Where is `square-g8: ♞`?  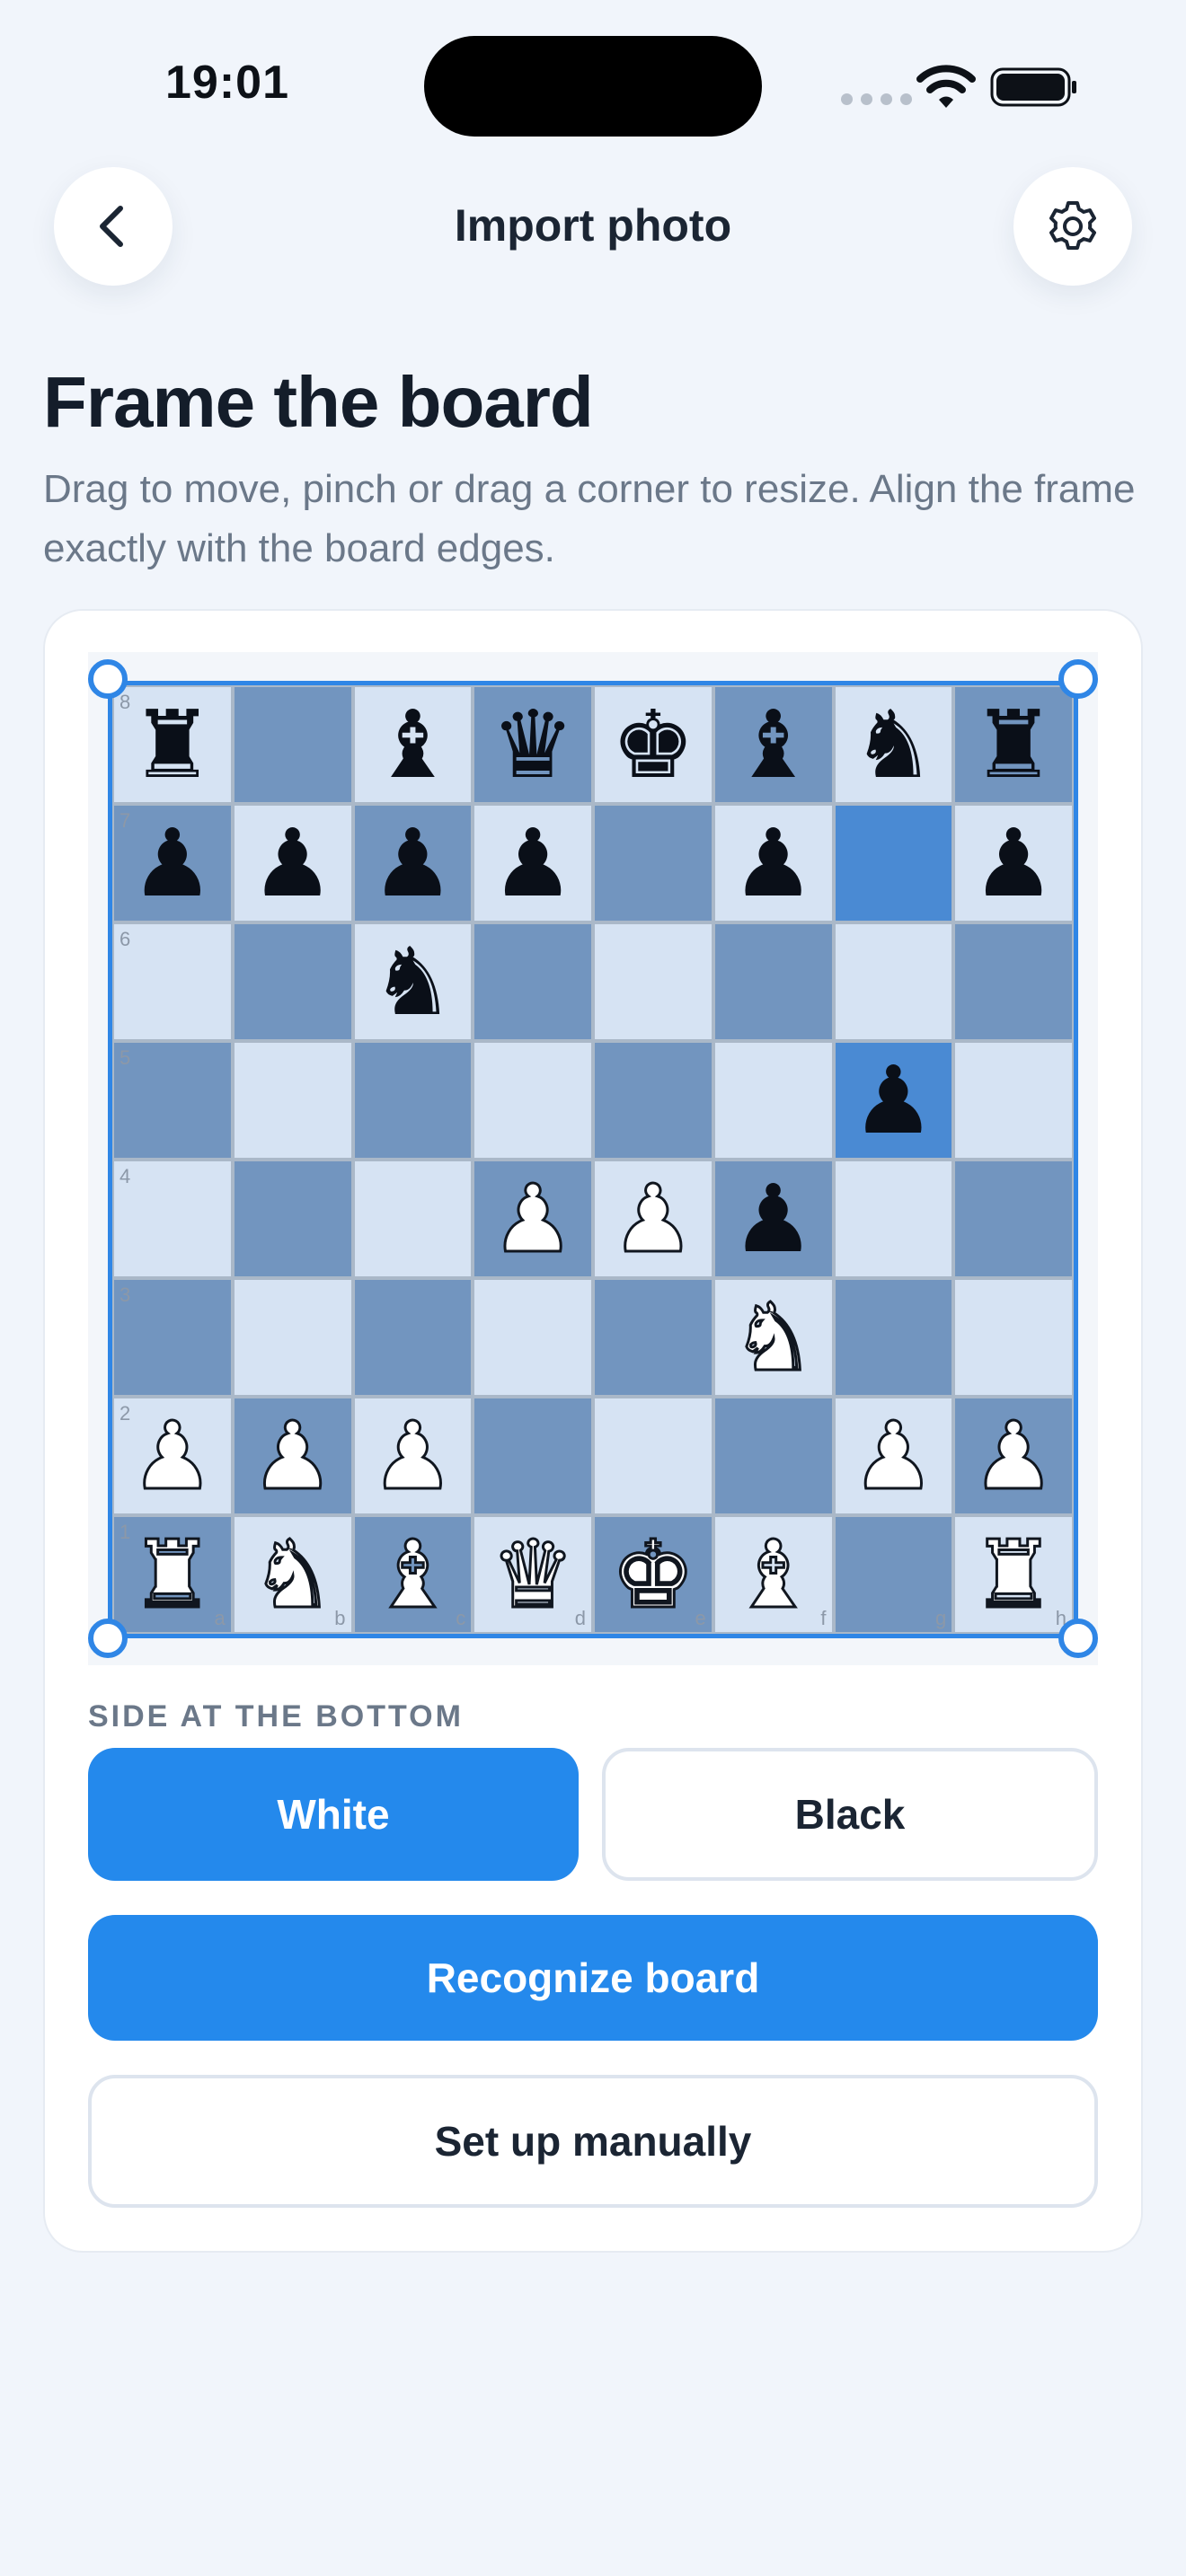
square-g8: ♞ is located at coordinates (893, 744).